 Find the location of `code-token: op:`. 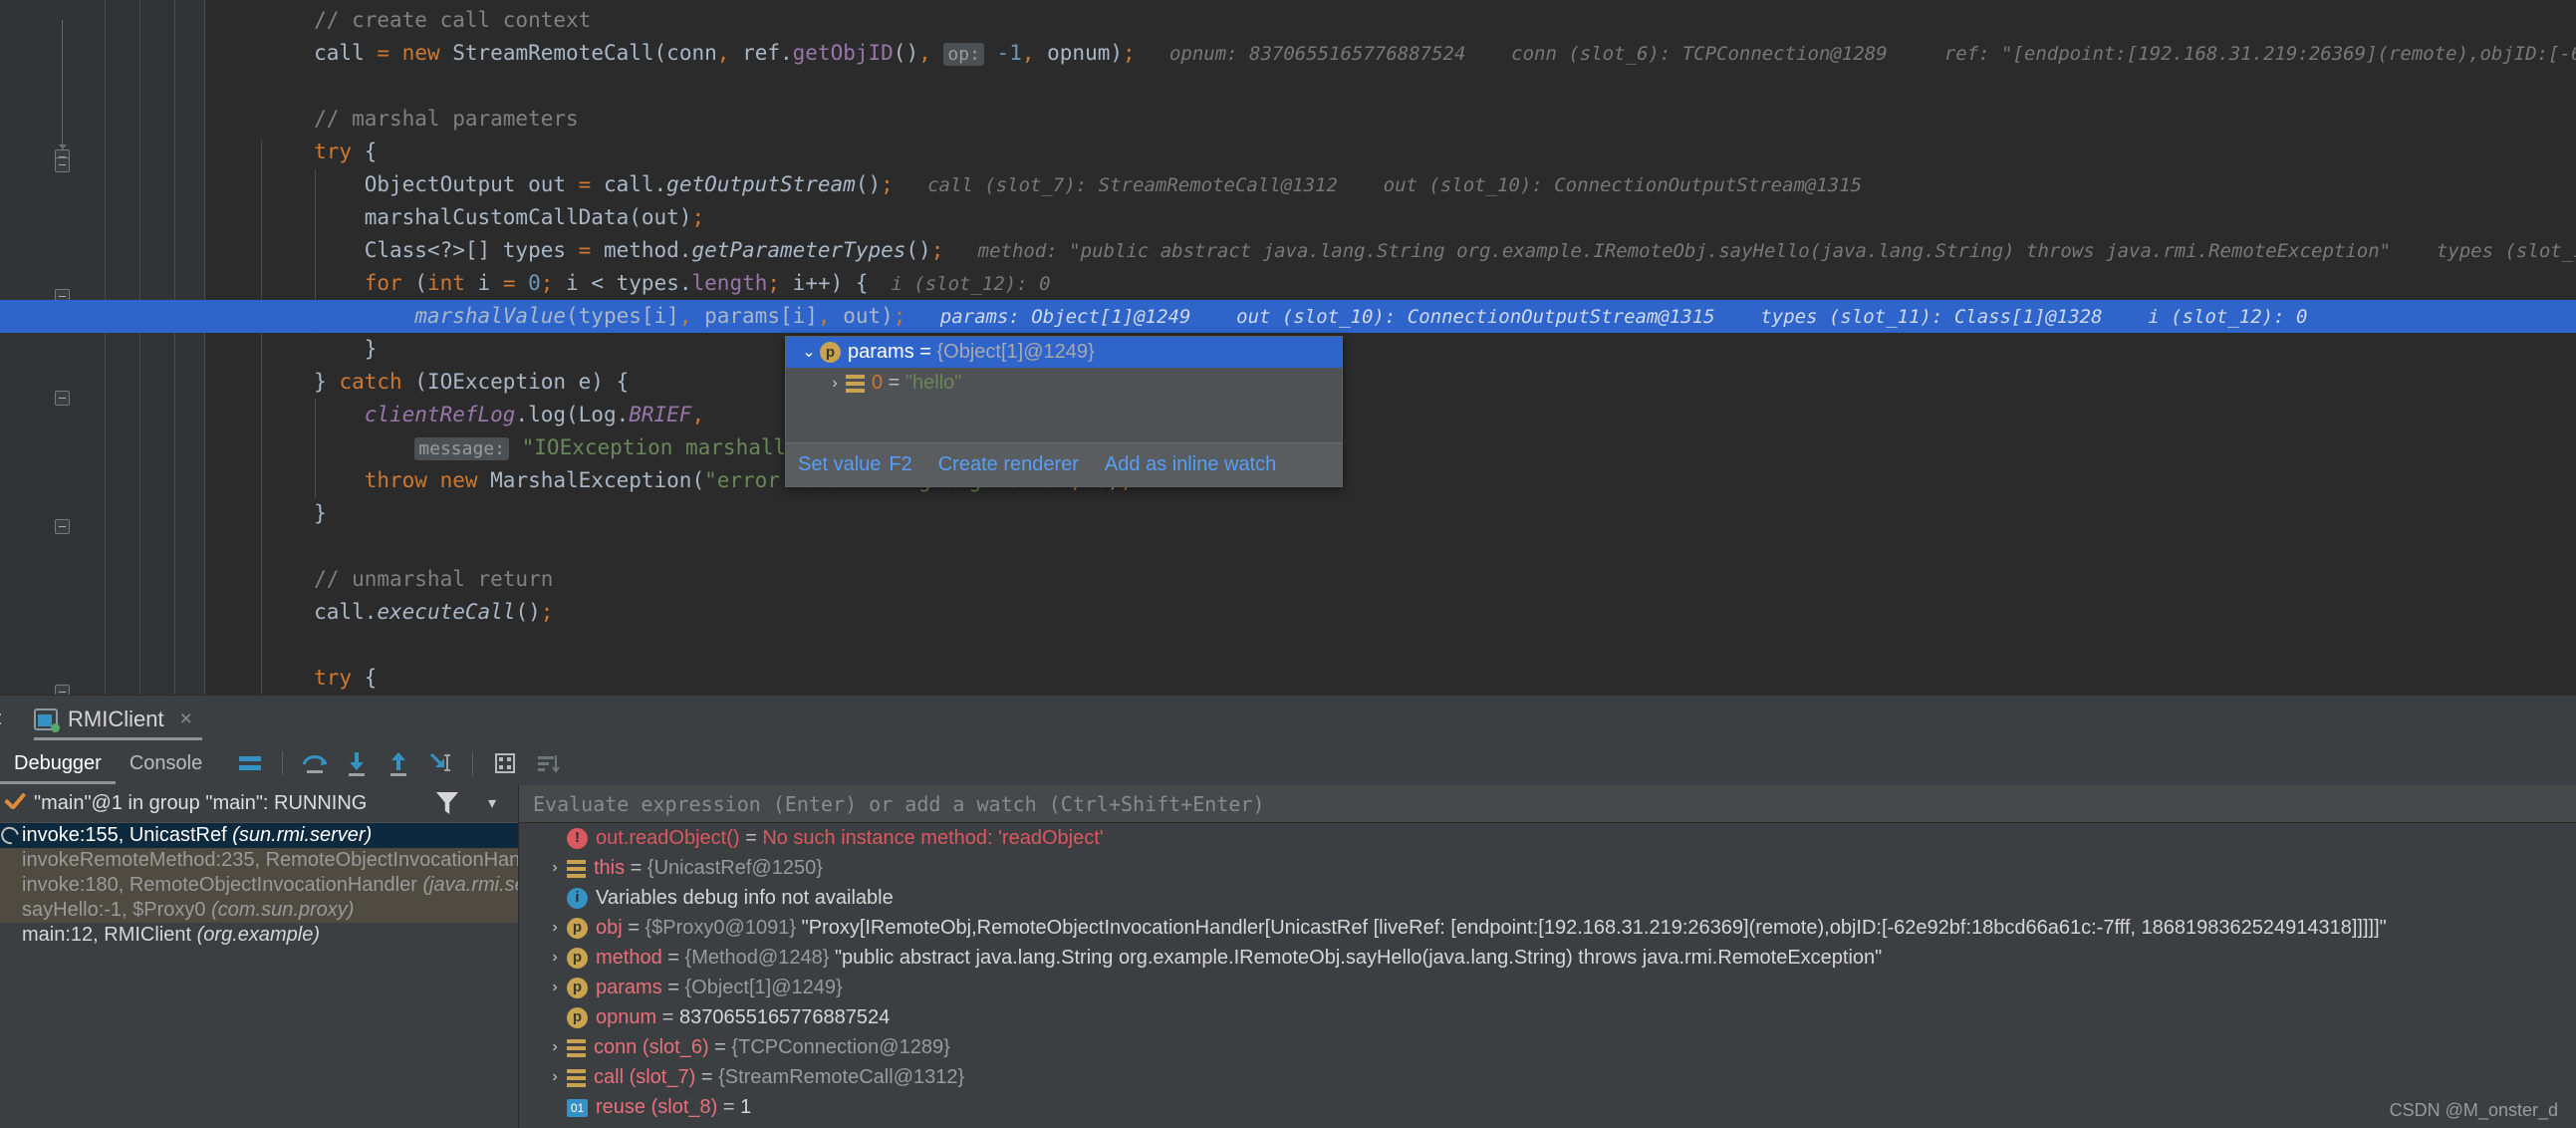

code-token: op: is located at coordinates (963, 54).